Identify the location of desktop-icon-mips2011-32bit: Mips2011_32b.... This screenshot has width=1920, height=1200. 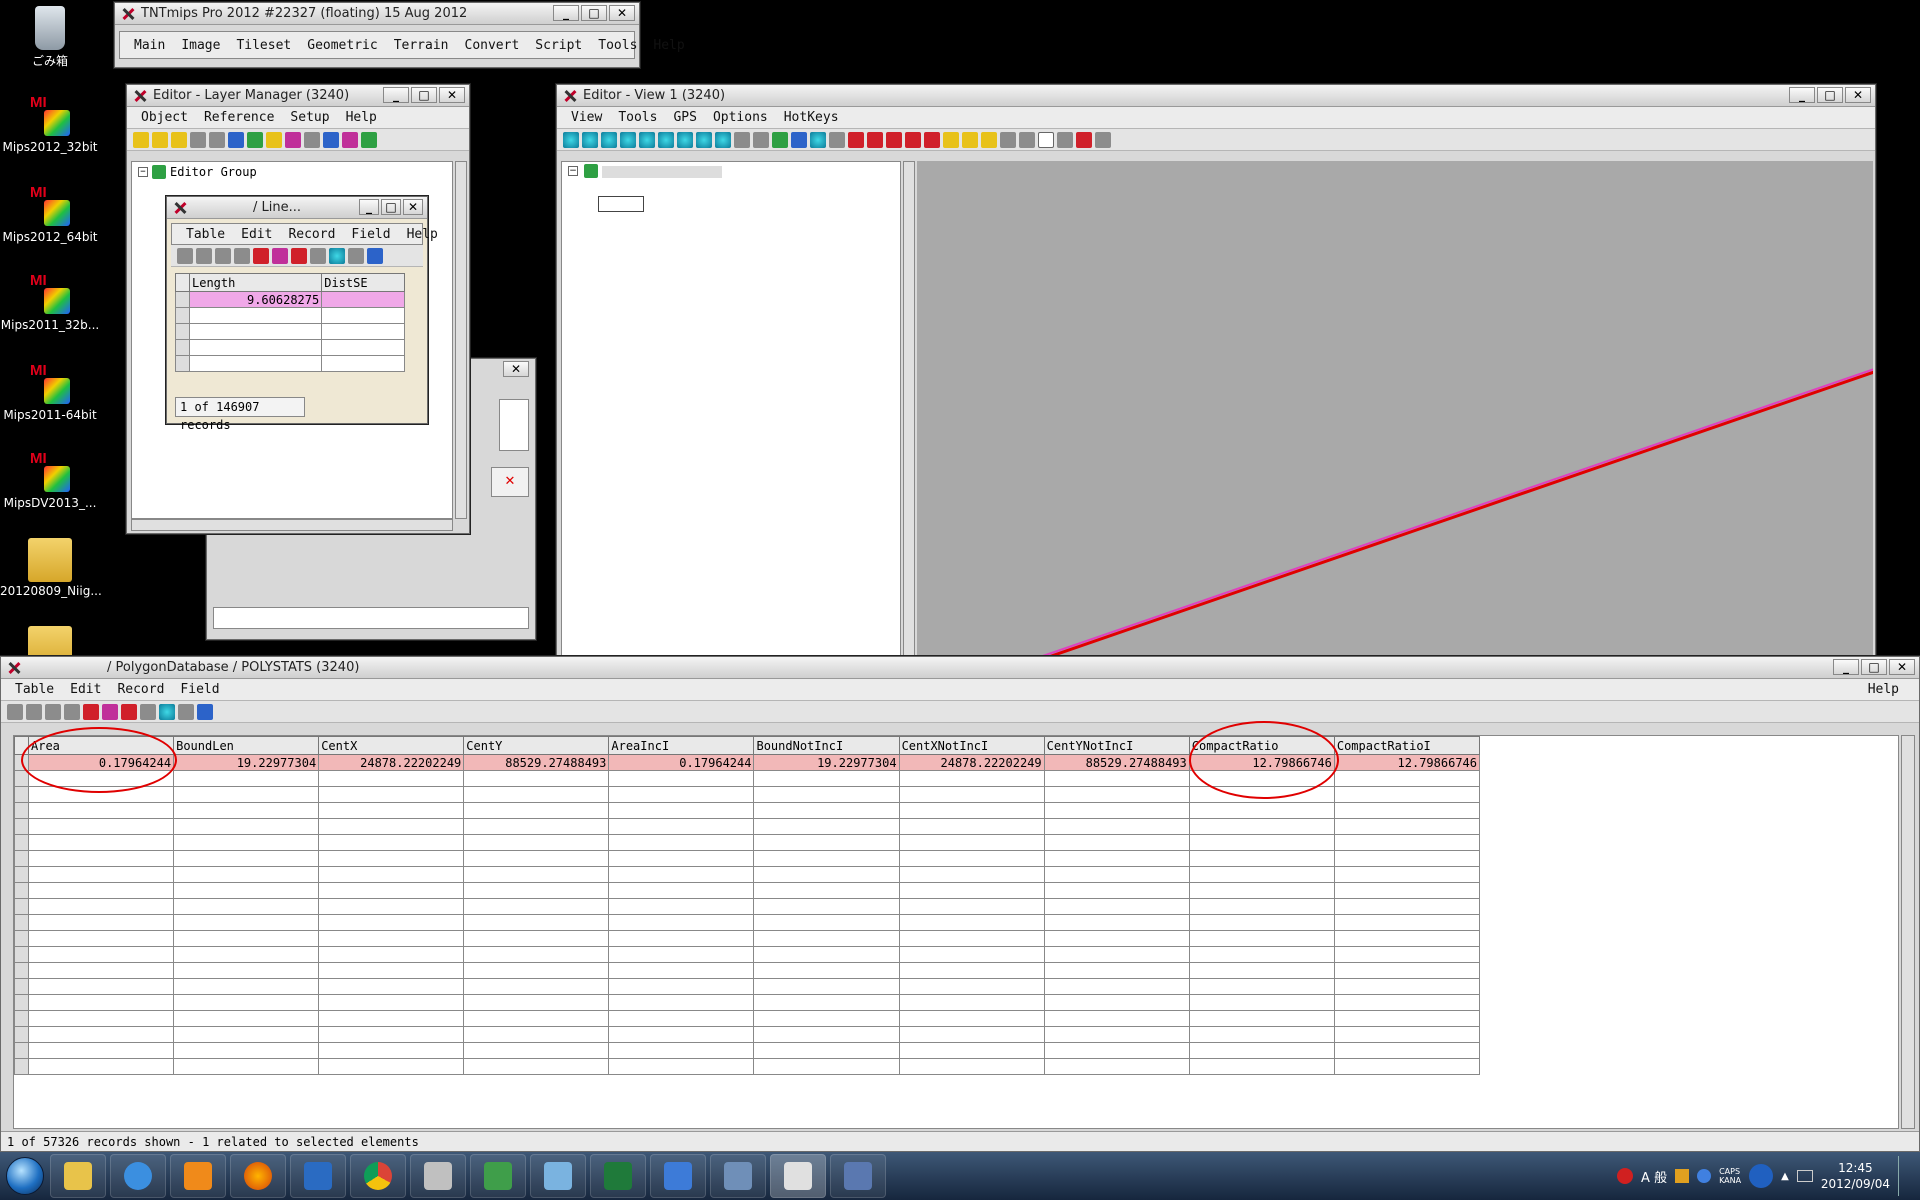
(50, 302).